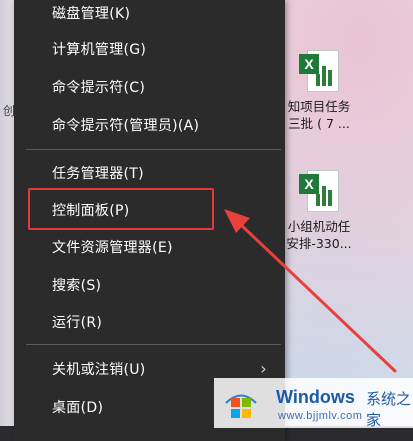  What do you see at coordinates (315, 397) in the screenshot?
I see `watermark-brand: Windows` at bounding box center [315, 397].